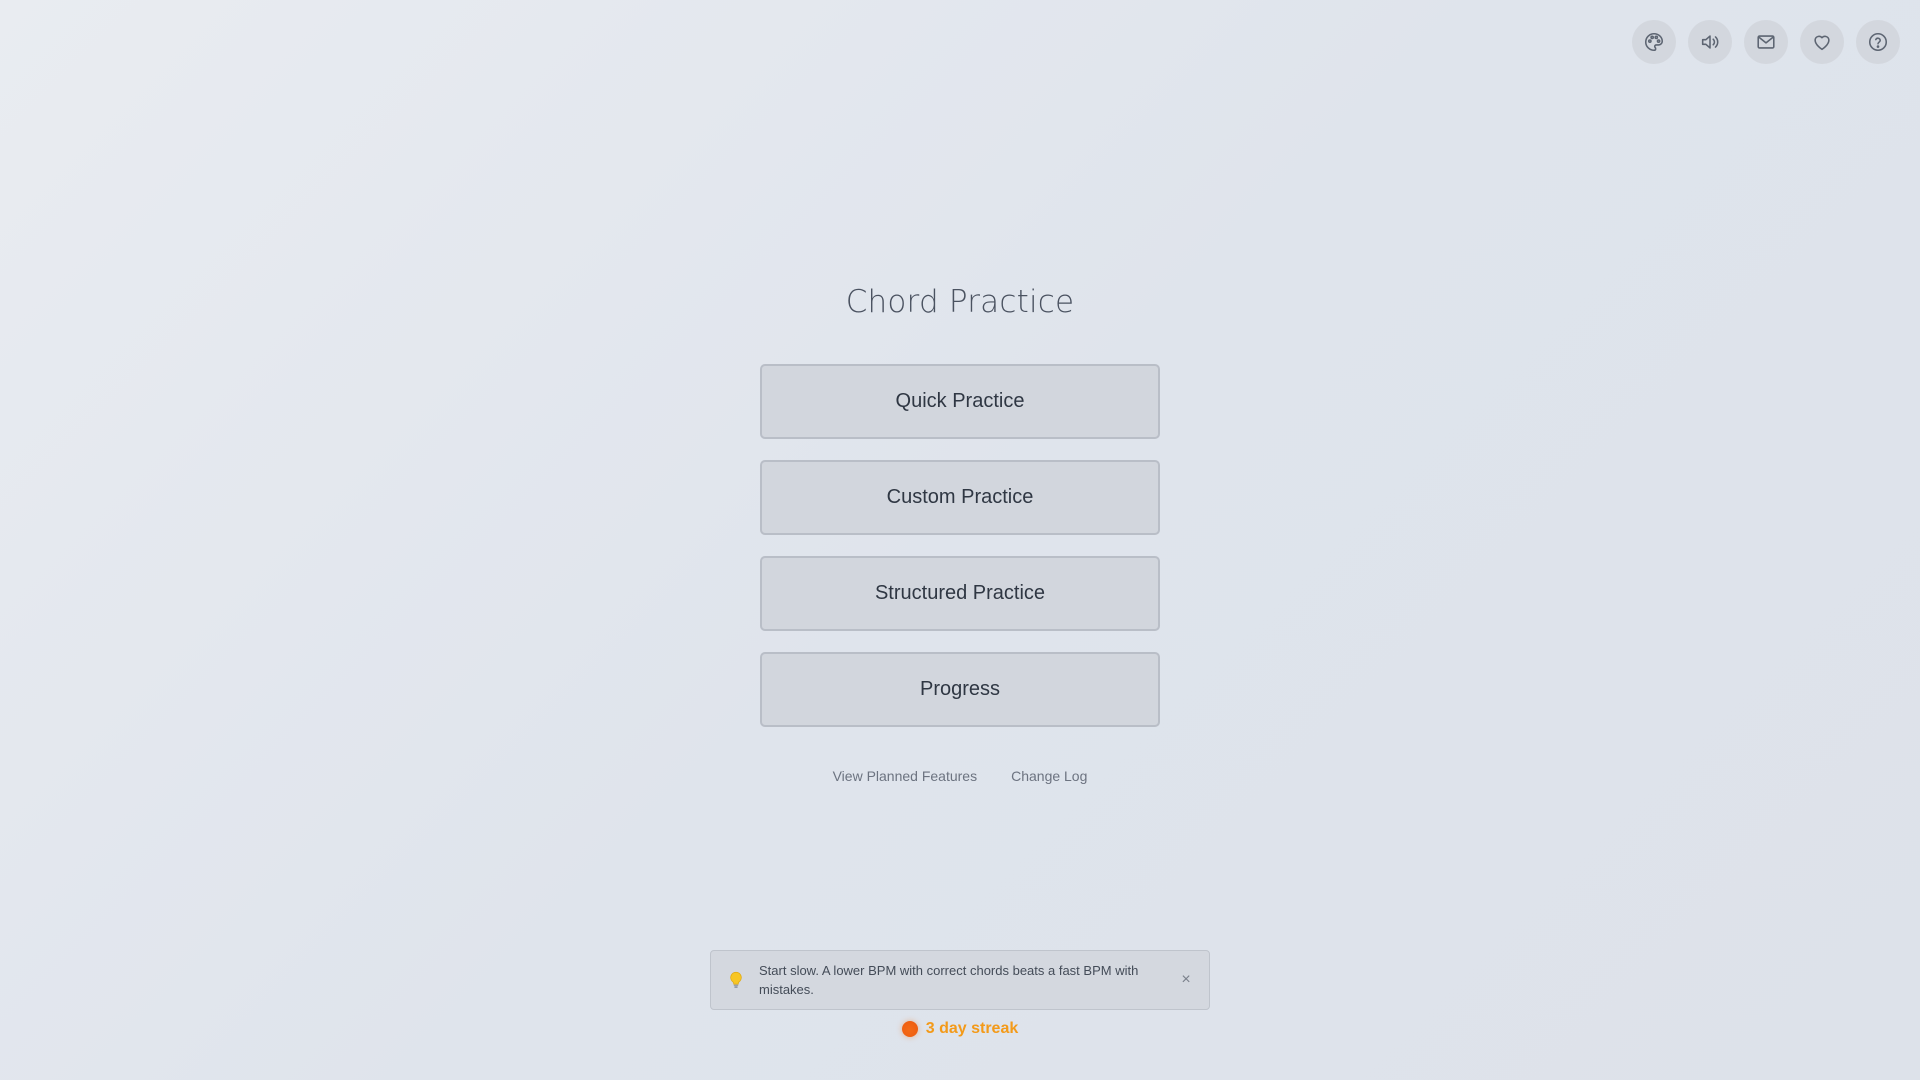  I want to click on contact-button, so click(1766, 42).